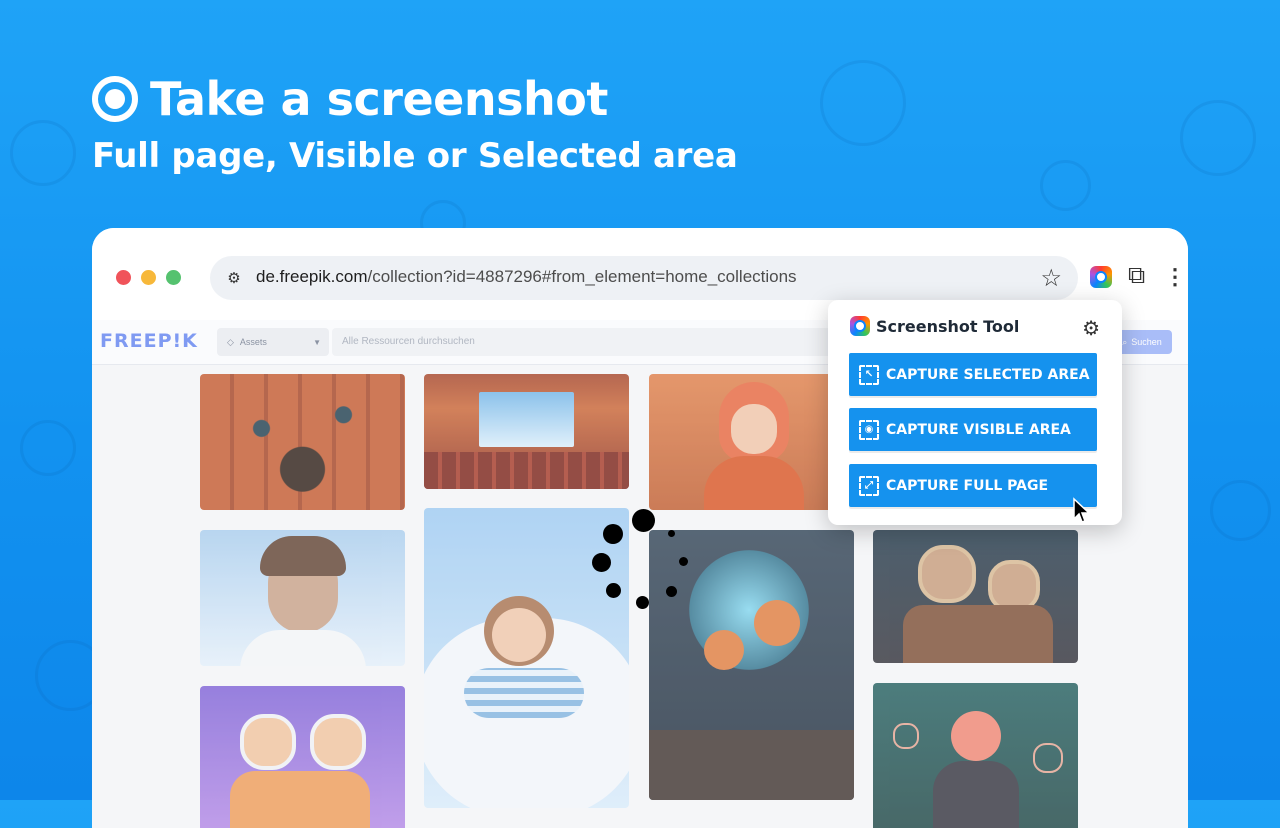 Image resolution: width=1280 pixels, height=828 pixels. Describe the element at coordinates (115, 99) in the screenshot. I see `record-icon` at that location.